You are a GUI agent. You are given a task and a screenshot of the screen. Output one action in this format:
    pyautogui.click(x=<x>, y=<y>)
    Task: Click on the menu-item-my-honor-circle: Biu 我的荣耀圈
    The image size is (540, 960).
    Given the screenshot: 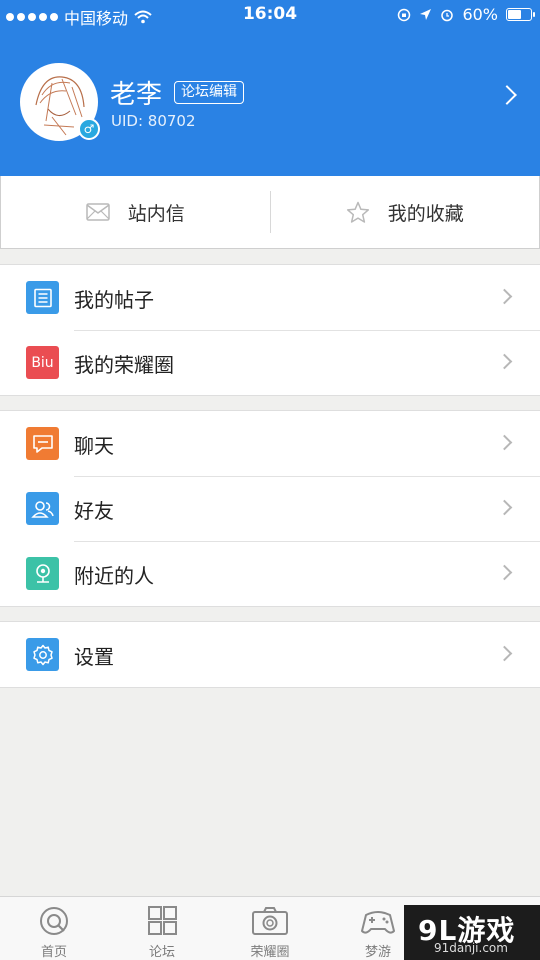 What is the action you would take?
    pyautogui.click(x=270, y=362)
    